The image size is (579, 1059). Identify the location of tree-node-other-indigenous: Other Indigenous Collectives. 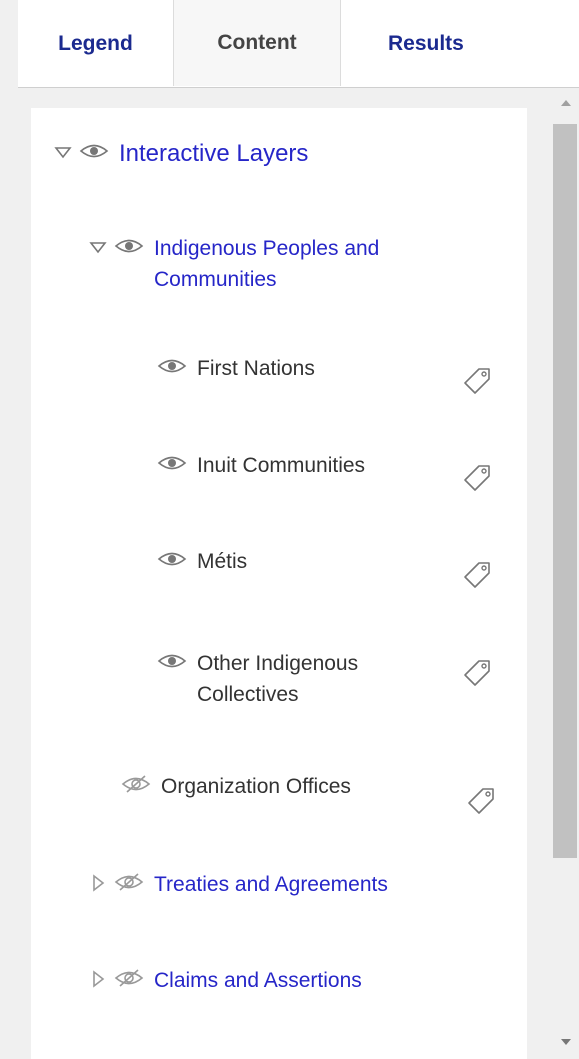
(287, 679).